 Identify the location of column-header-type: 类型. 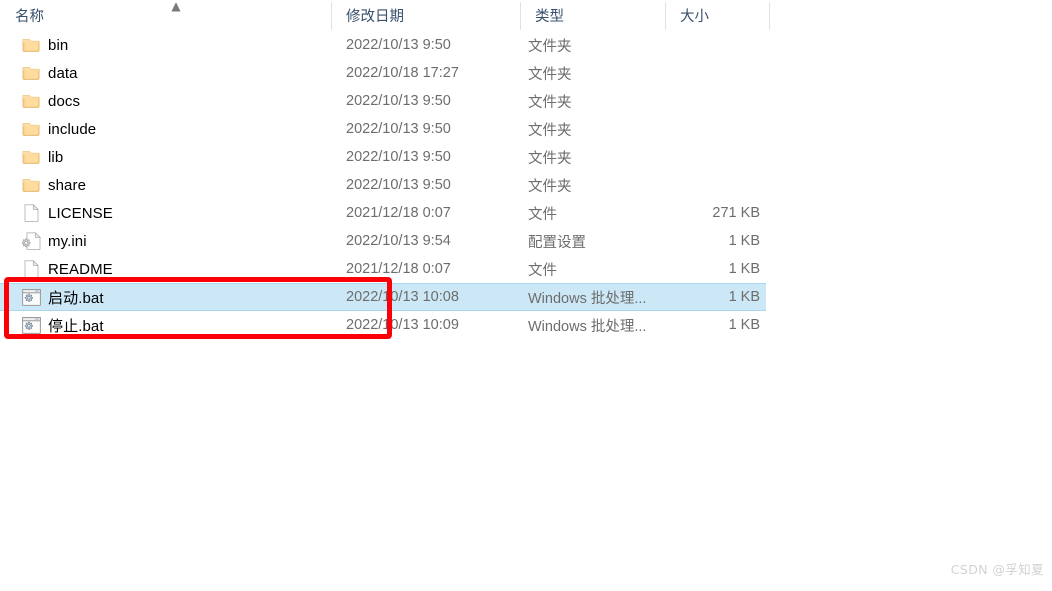
(592, 15).